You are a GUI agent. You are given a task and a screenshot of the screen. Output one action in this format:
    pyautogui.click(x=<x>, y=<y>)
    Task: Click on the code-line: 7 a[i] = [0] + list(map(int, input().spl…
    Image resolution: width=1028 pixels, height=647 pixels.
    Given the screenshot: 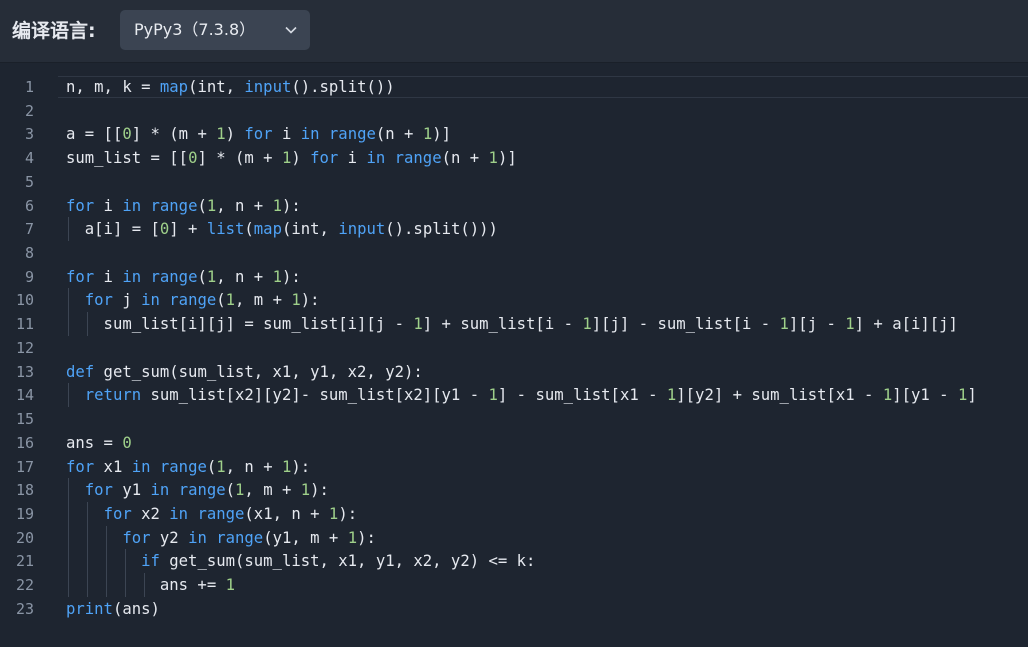 What is the action you would take?
    pyautogui.click(x=514, y=229)
    